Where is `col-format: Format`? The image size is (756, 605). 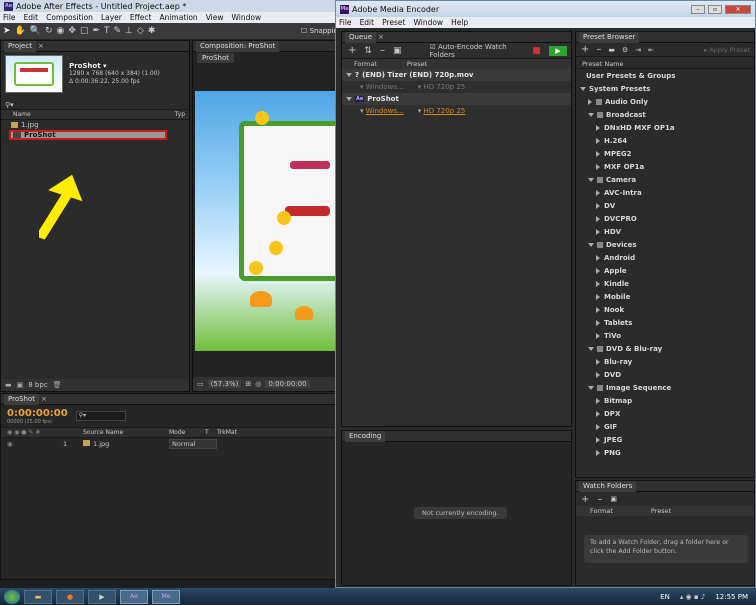 col-format: Format is located at coordinates (365, 64).